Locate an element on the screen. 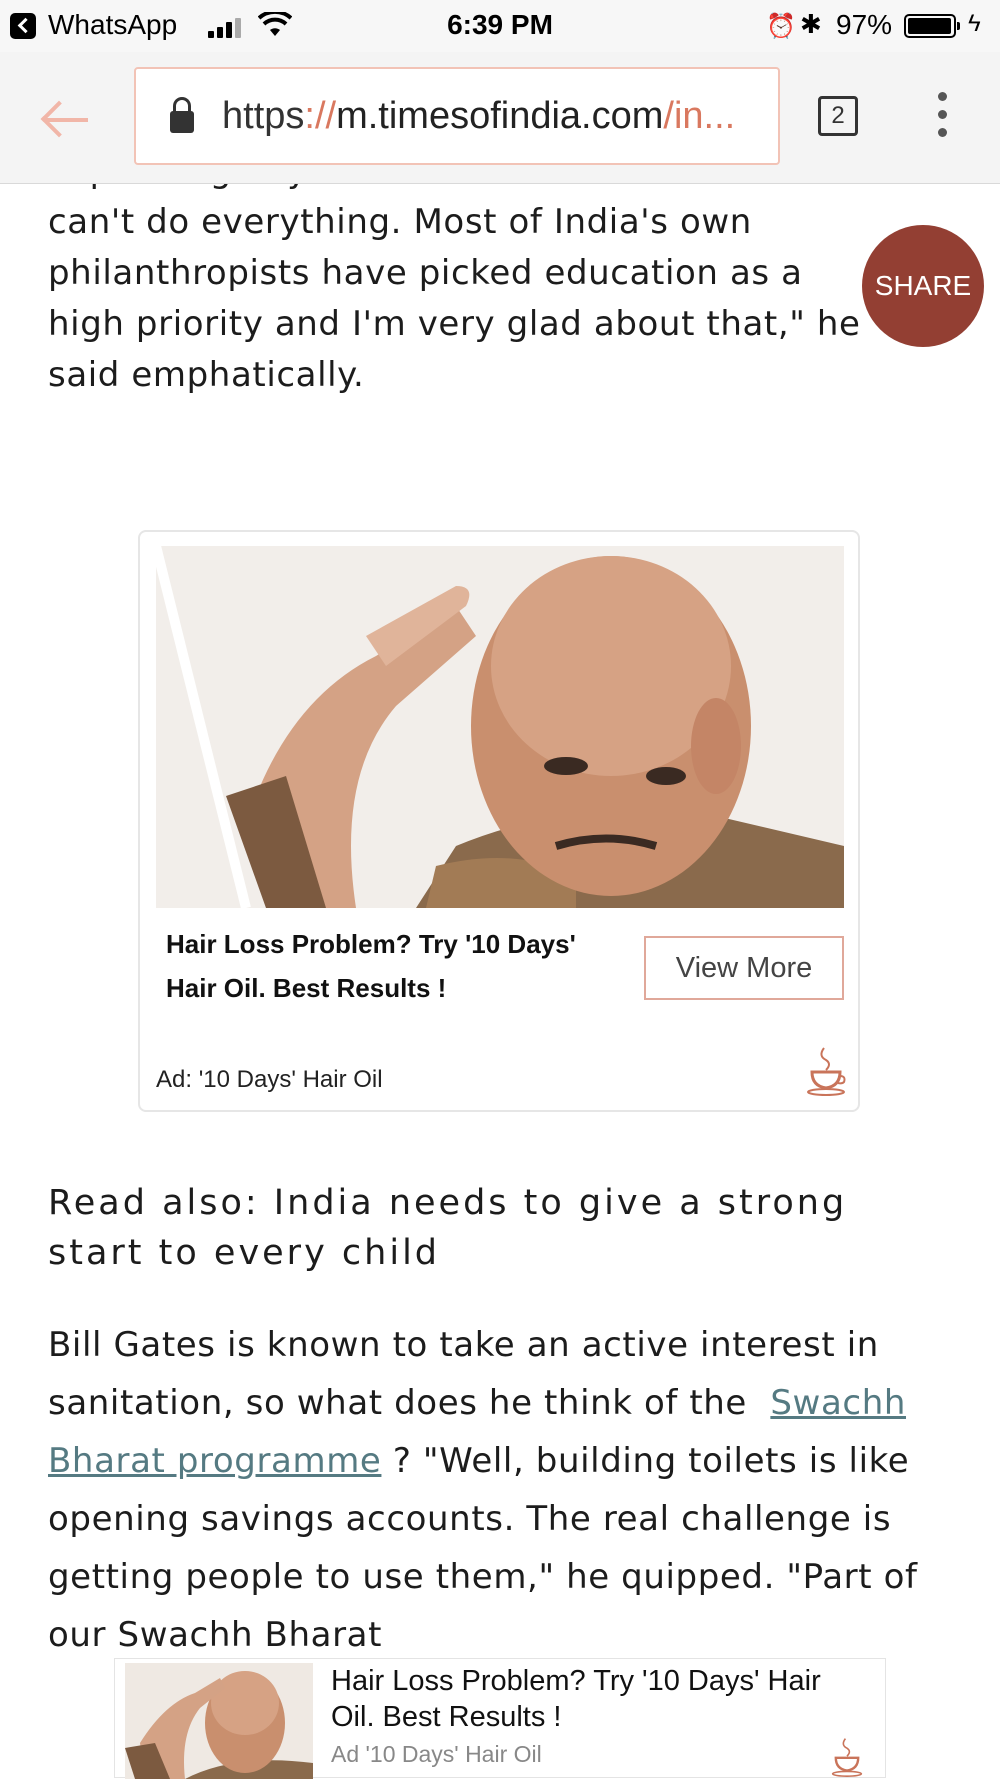 Image resolution: width=1000 pixels, height=1779 pixels. article-line: said emphatically. is located at coordinates (206, 375).